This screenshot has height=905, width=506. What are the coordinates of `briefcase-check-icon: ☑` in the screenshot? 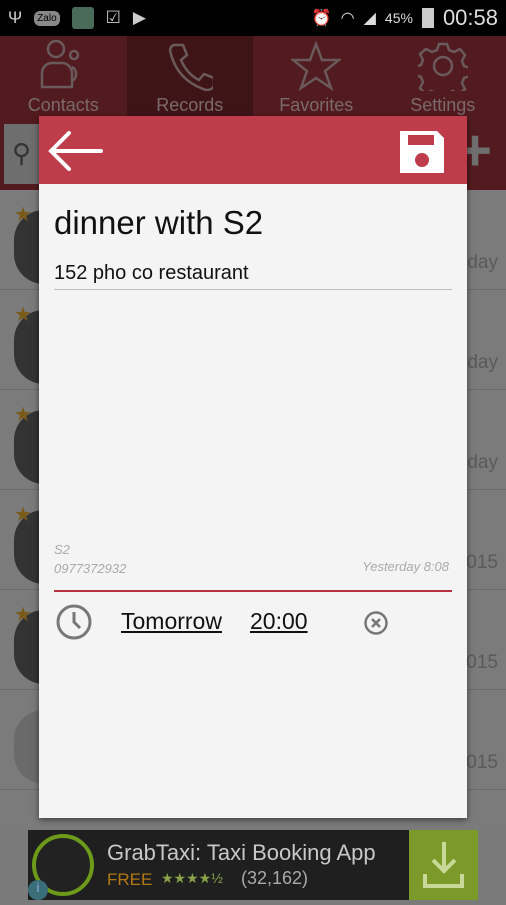 It's located at (113, 18).